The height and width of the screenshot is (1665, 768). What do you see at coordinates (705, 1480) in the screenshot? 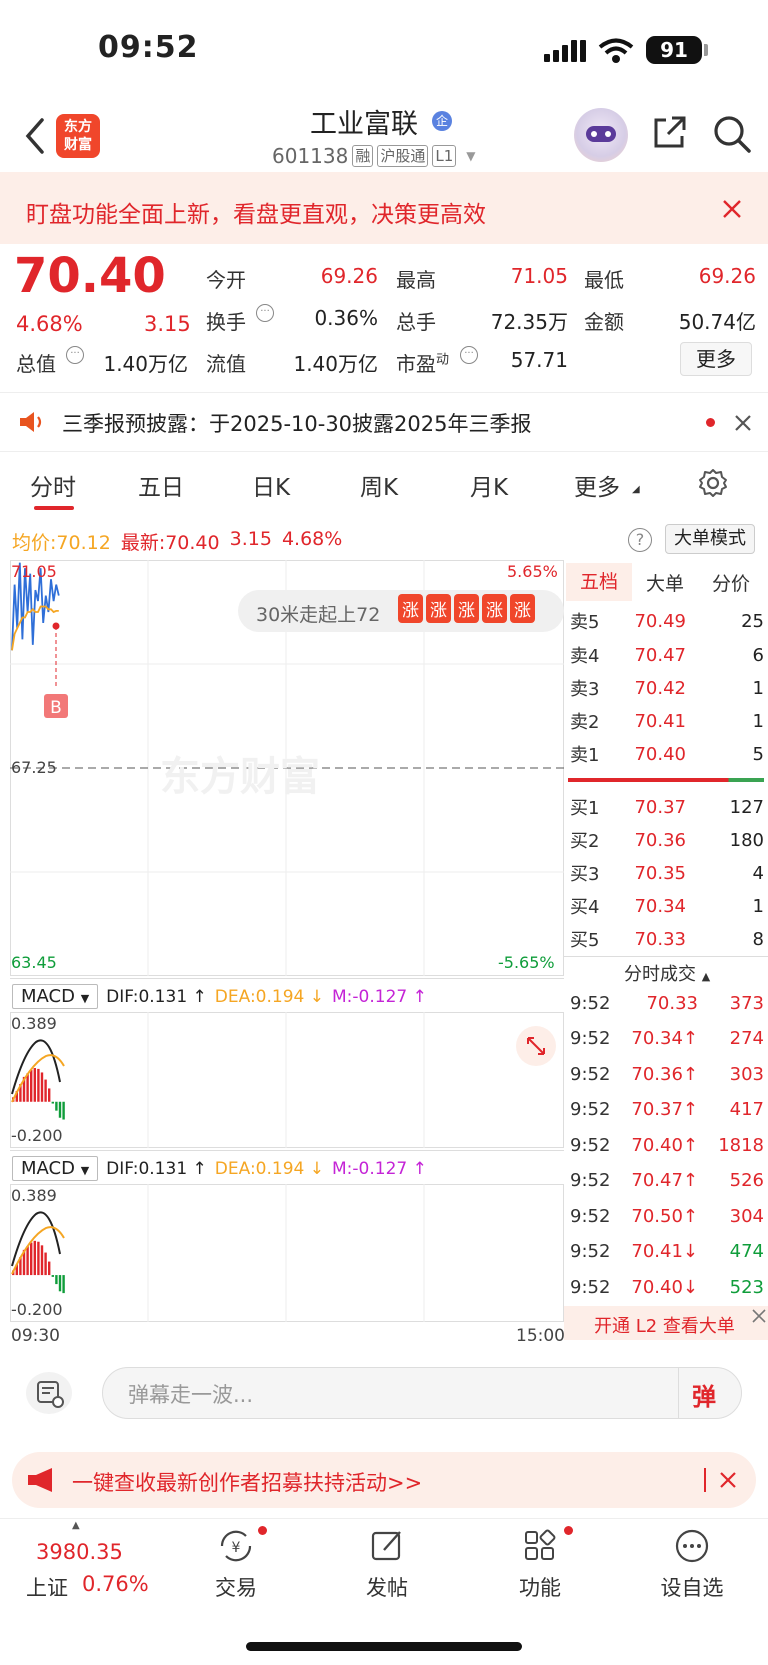
I see `divider` at bounding box center [705, 1480].